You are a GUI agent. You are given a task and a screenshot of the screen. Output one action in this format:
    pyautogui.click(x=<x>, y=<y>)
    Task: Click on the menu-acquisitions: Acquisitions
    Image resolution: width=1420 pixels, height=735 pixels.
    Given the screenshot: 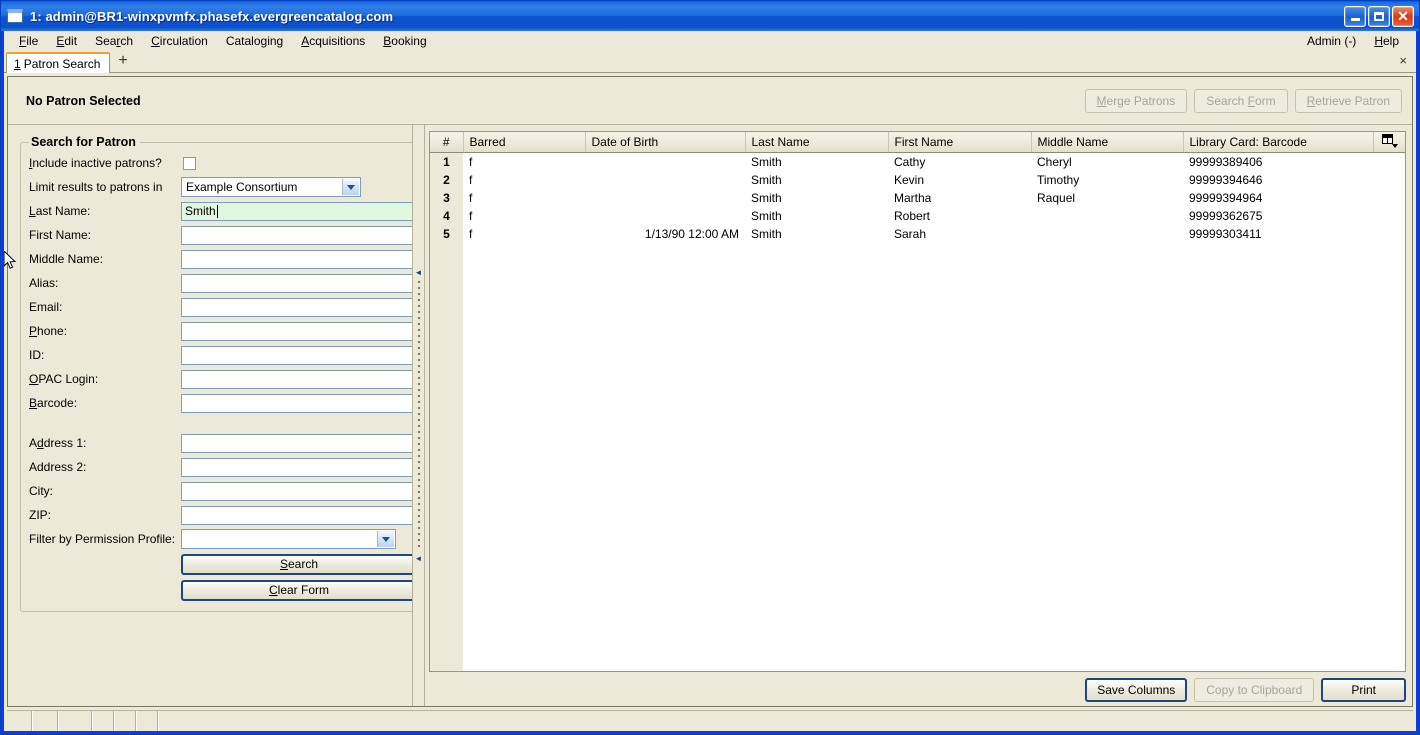 What is the action you would take?
    pyautogui.click(x=333, y=41)
    